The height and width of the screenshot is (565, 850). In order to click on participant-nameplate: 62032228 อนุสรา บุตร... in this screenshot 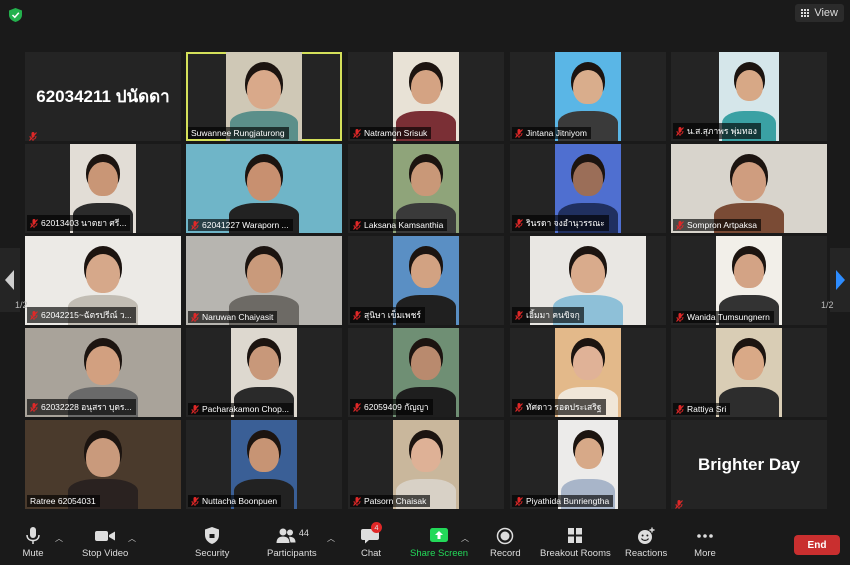, I will do `click(81, 407)`.